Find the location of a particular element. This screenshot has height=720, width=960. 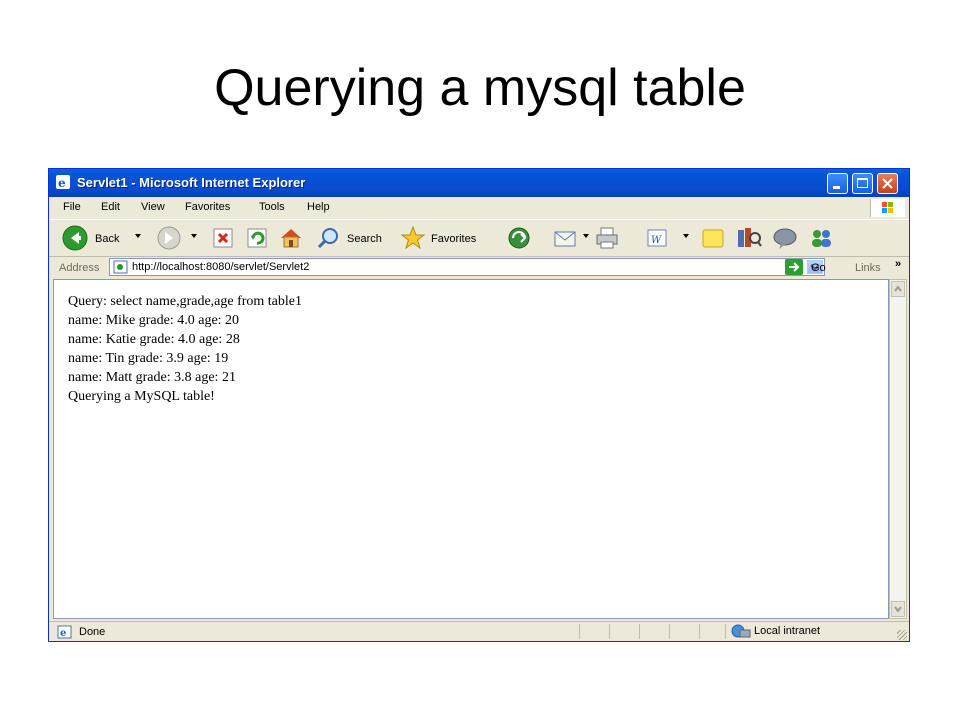

go-arrow-icon is located at coordinates (794, 267).